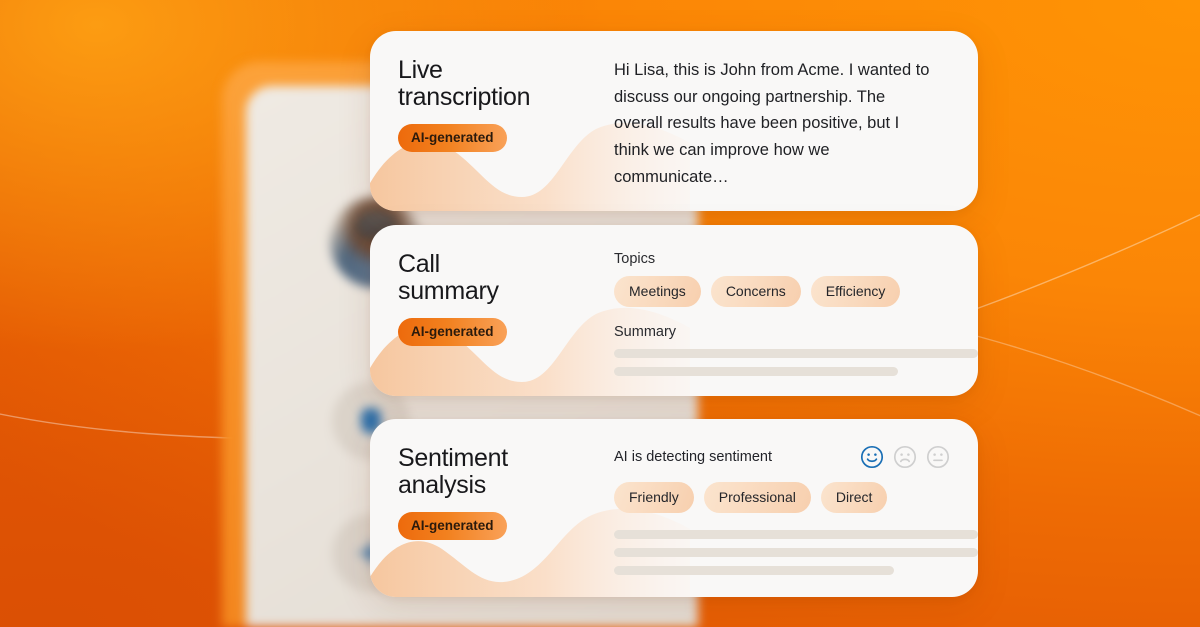 The width and height of the screenshot is (1200, 627). I want to click on sentiment-status-text: AI is detecting sentiment, so click(693, 457).